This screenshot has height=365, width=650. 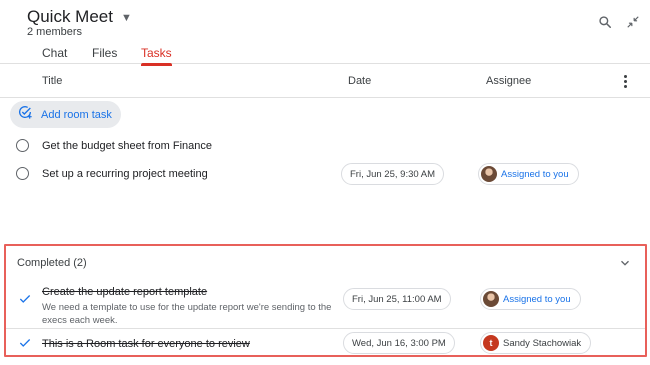 What do you see at coordinates (399, 343) in the screenshot?
I see `due-date-chip: Wed, Jun 16, 3:00 PM` at bounding box center [399, 343].